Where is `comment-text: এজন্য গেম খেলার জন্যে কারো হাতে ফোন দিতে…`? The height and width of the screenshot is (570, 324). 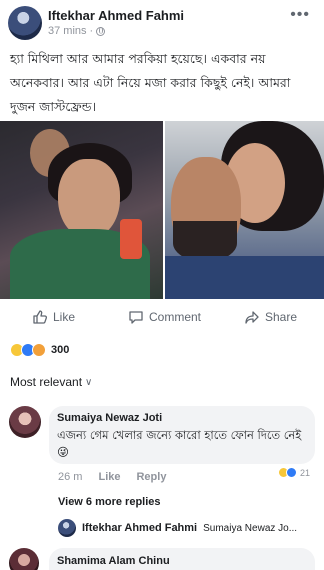 comment-text: এজন্য গেম খেলার জন্যে কারো হাতে ফোন দিতে… is located at coordinates (179, 443).